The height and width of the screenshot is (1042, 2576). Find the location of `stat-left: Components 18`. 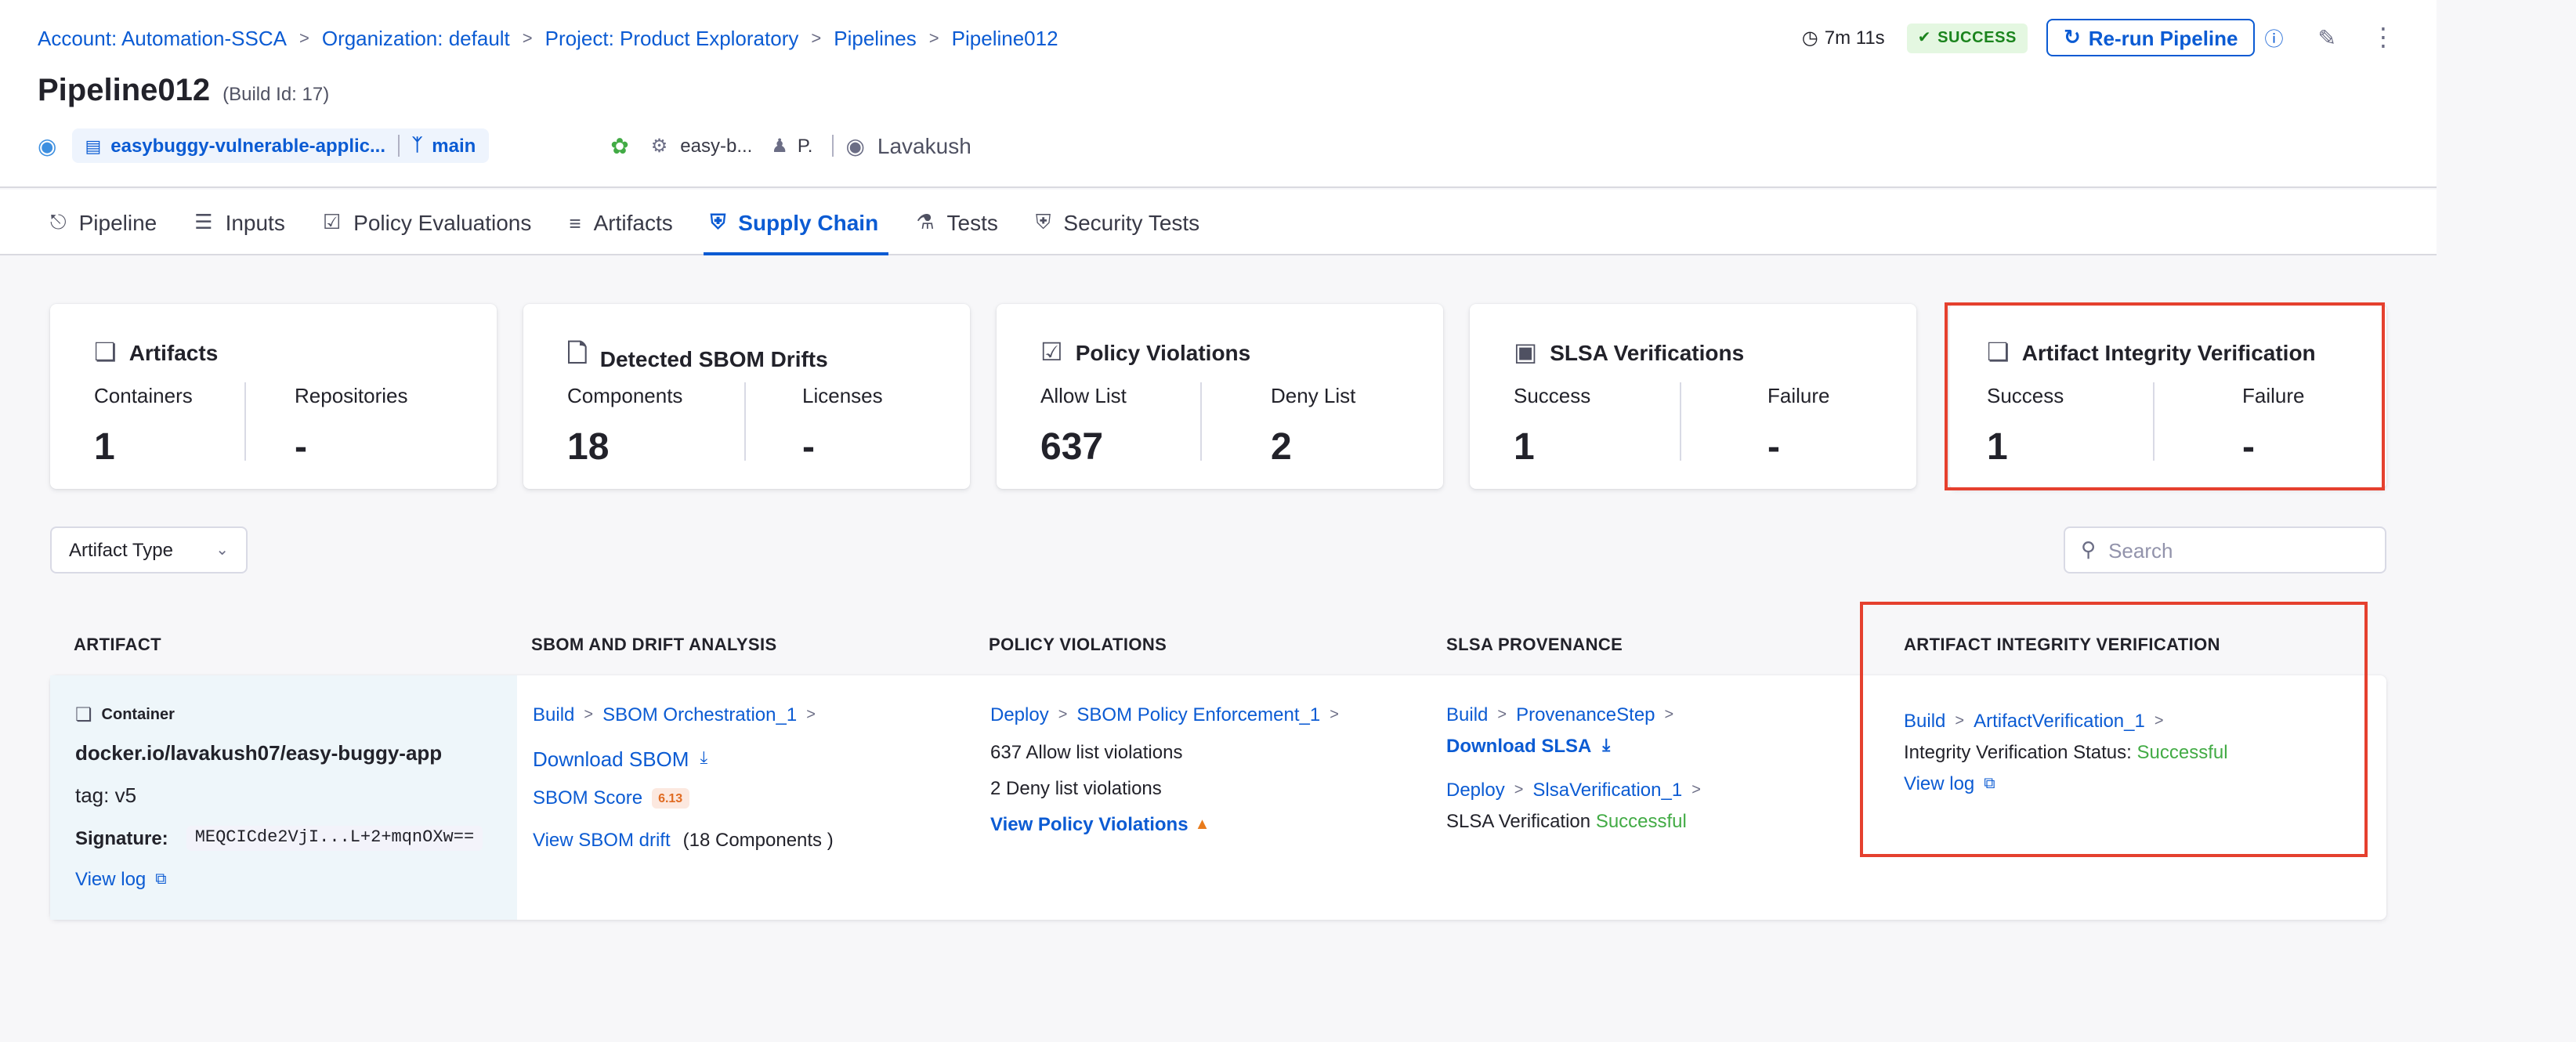

stat-left: Components 18 is located at coordinates (624, 427).